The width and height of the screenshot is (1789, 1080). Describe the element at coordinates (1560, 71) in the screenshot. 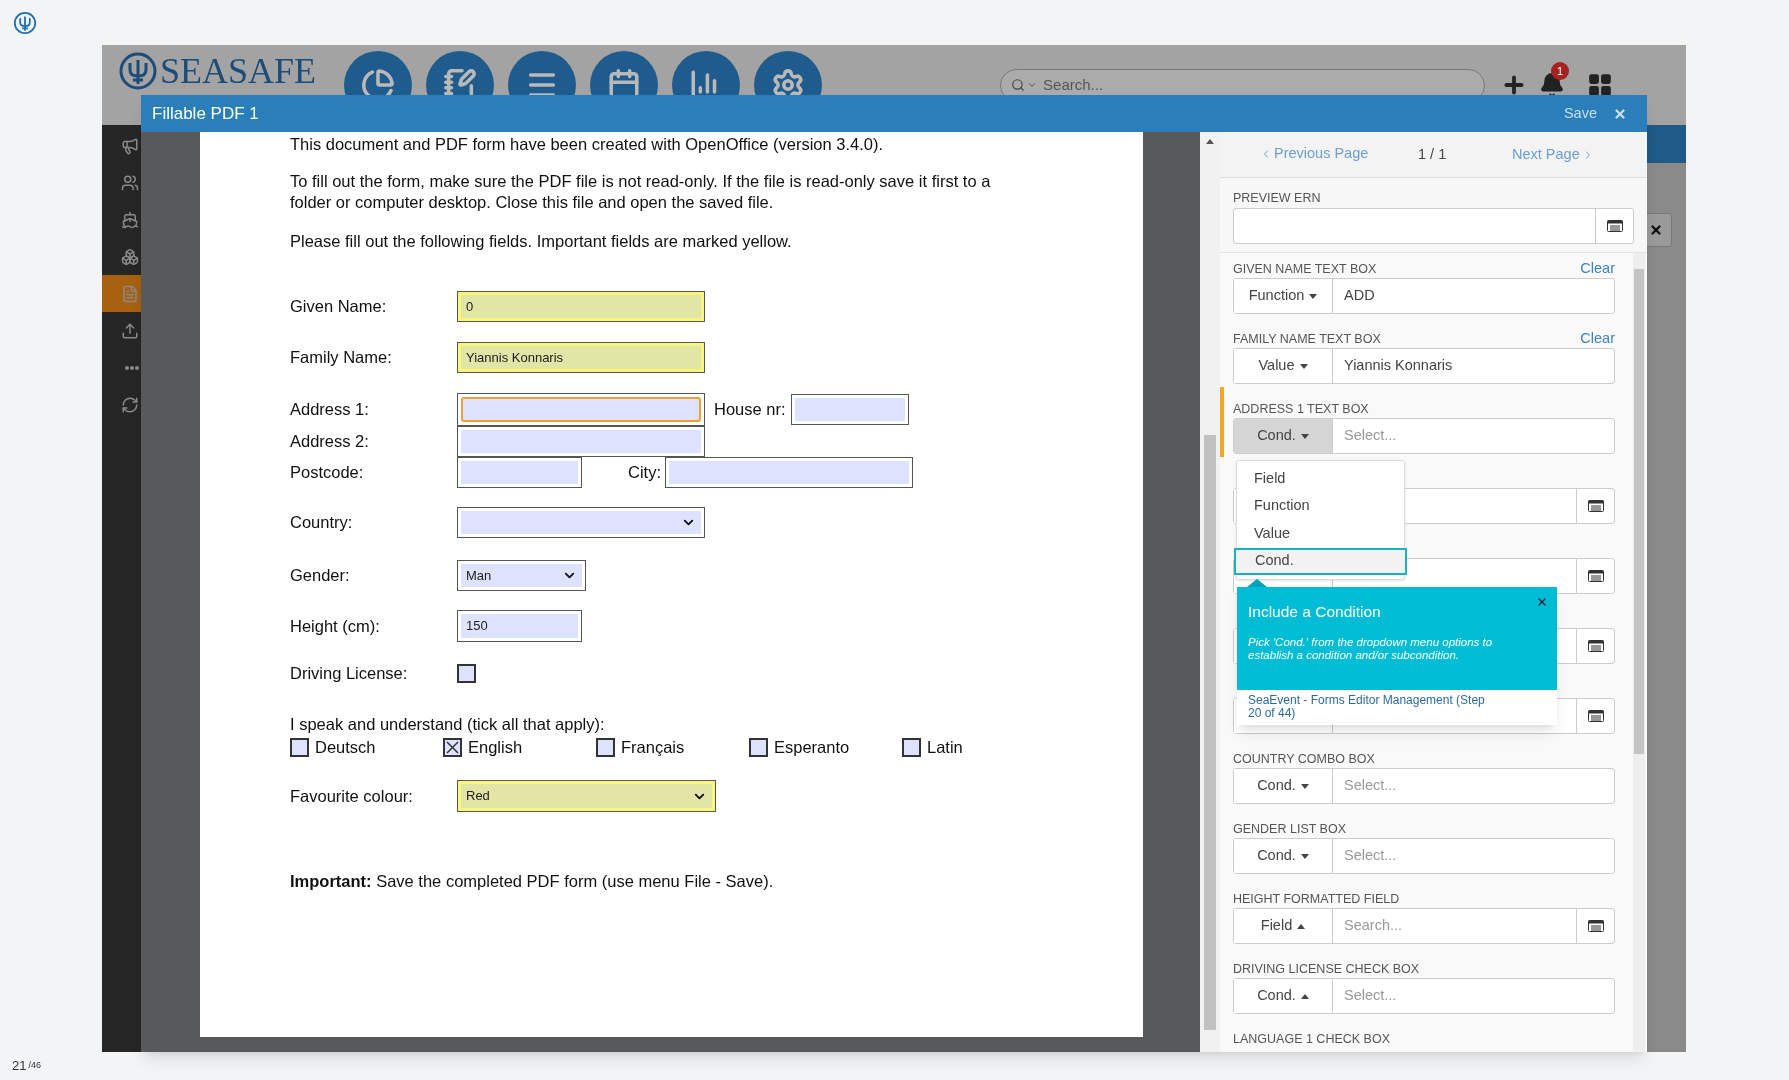

I see `notification-badge: 1` at that location.